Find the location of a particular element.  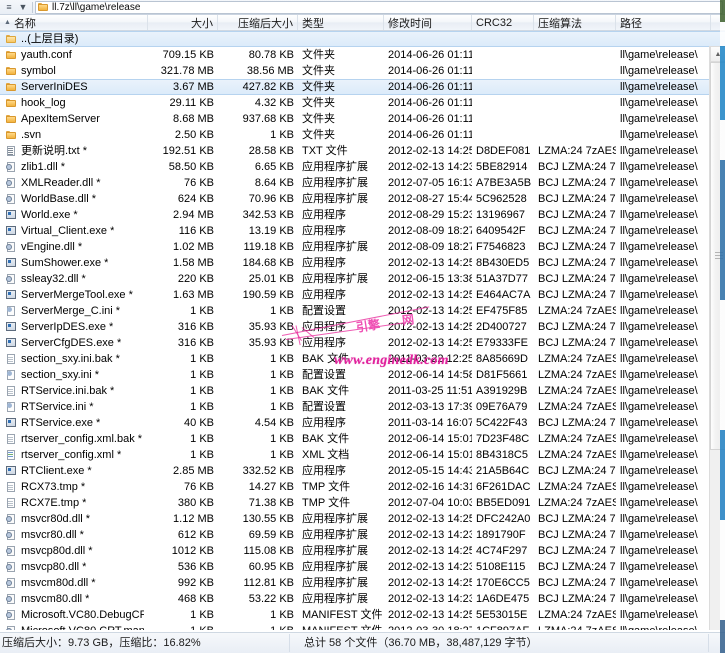

file-name-label: rtserver_config.xml * is located at coordinates (71, 455).